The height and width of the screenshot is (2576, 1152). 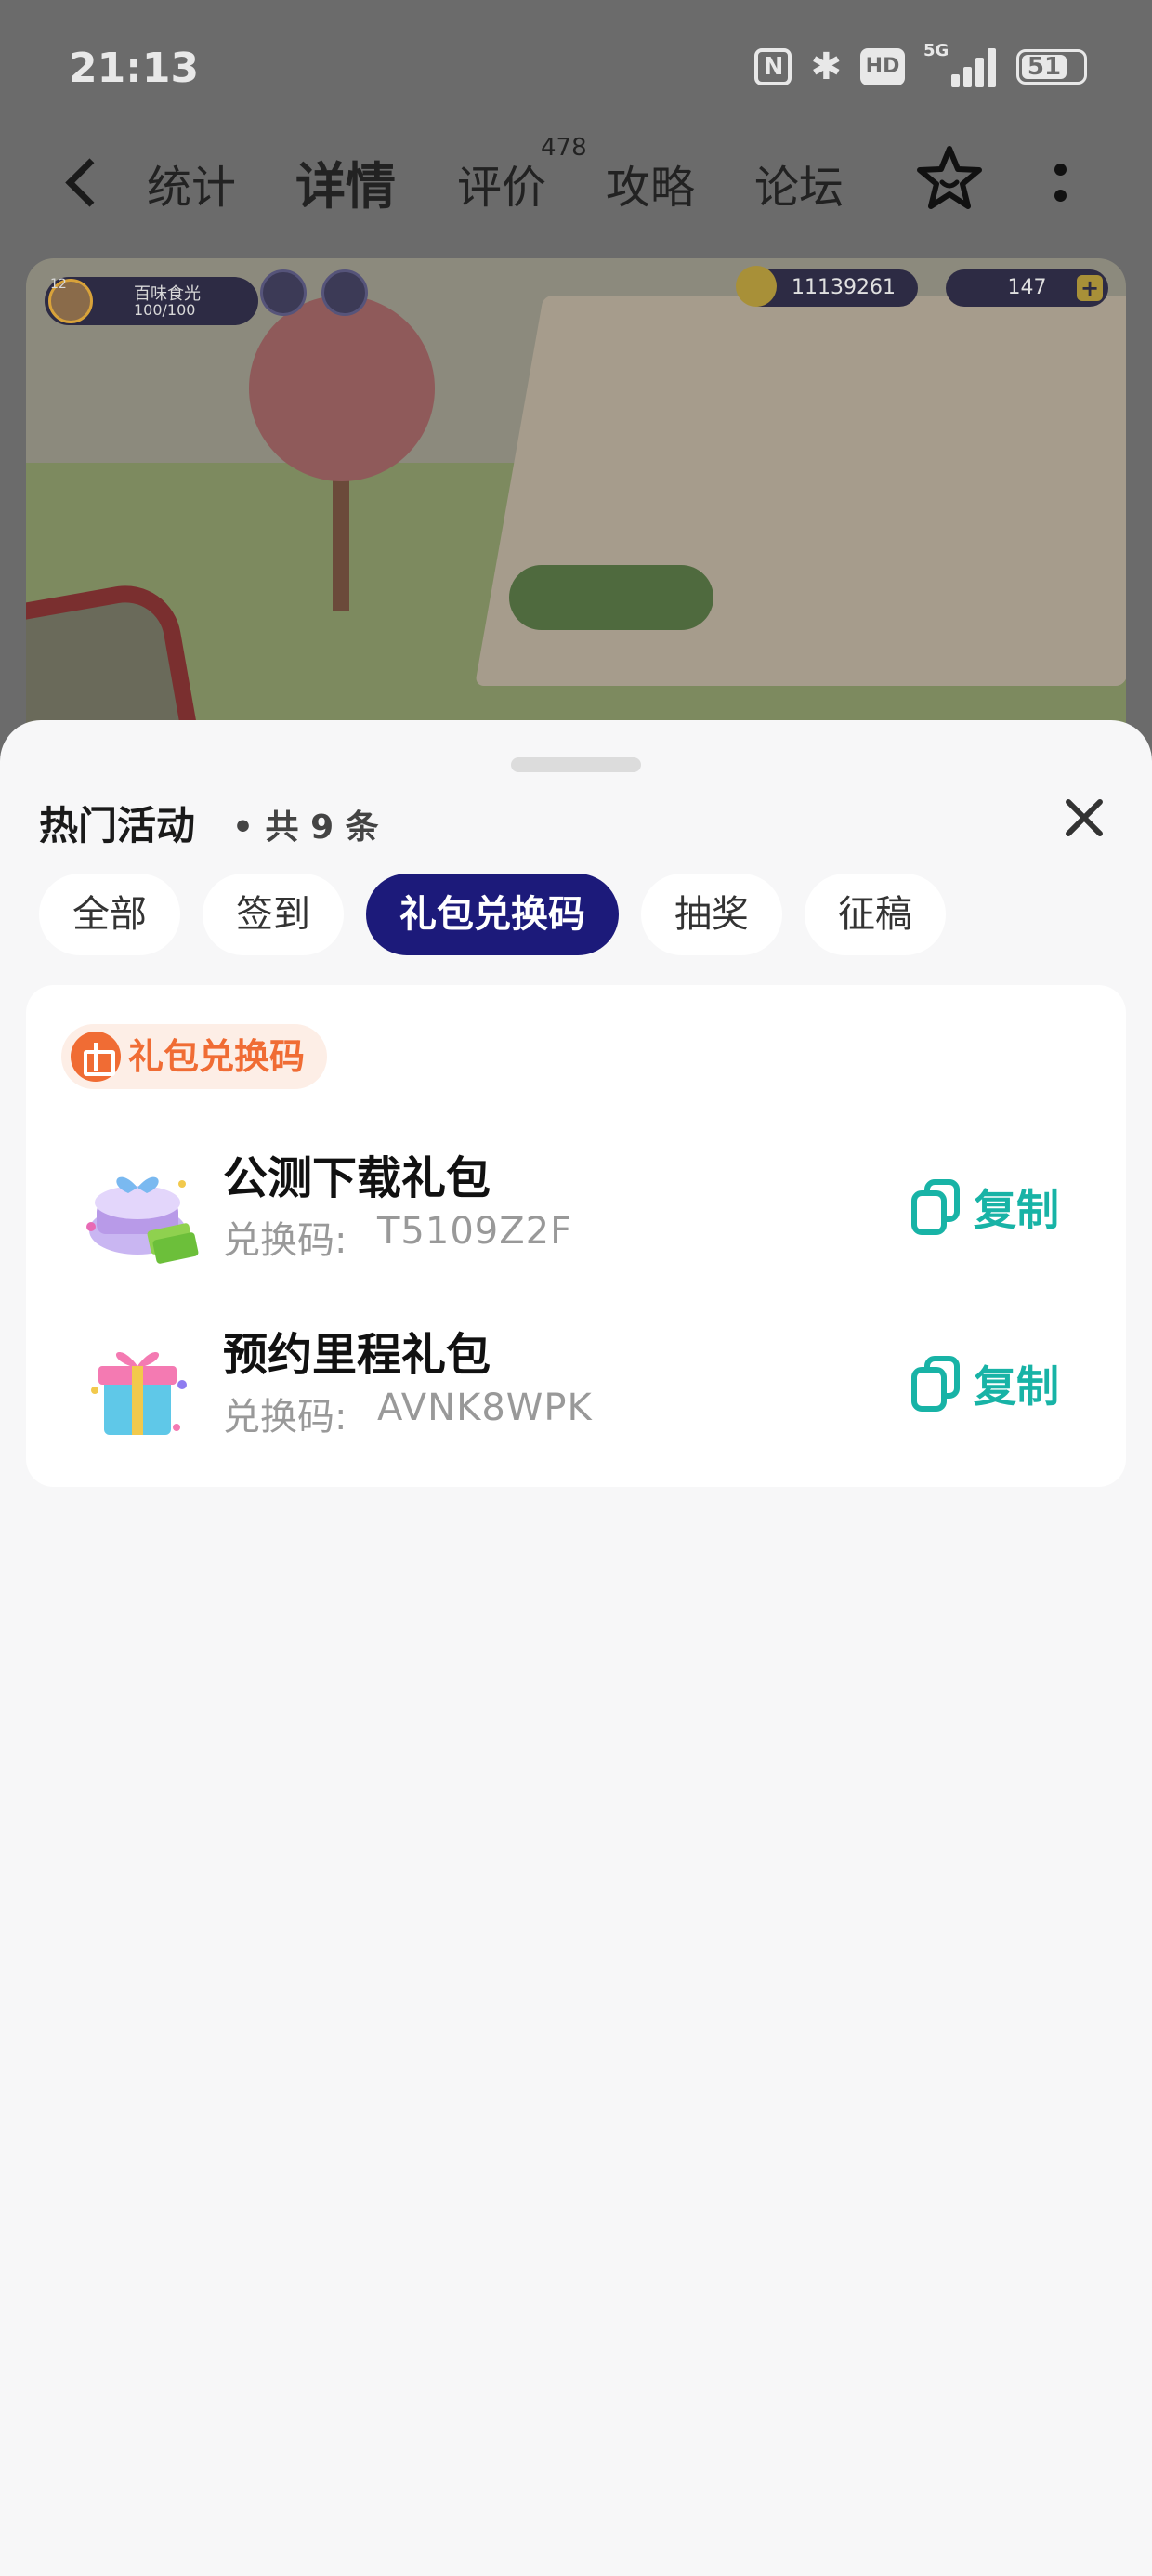 I want to click on filter-chips: 全部 签到 礼包兑换码 抽奖 征稿, so click(x=492, y=914).